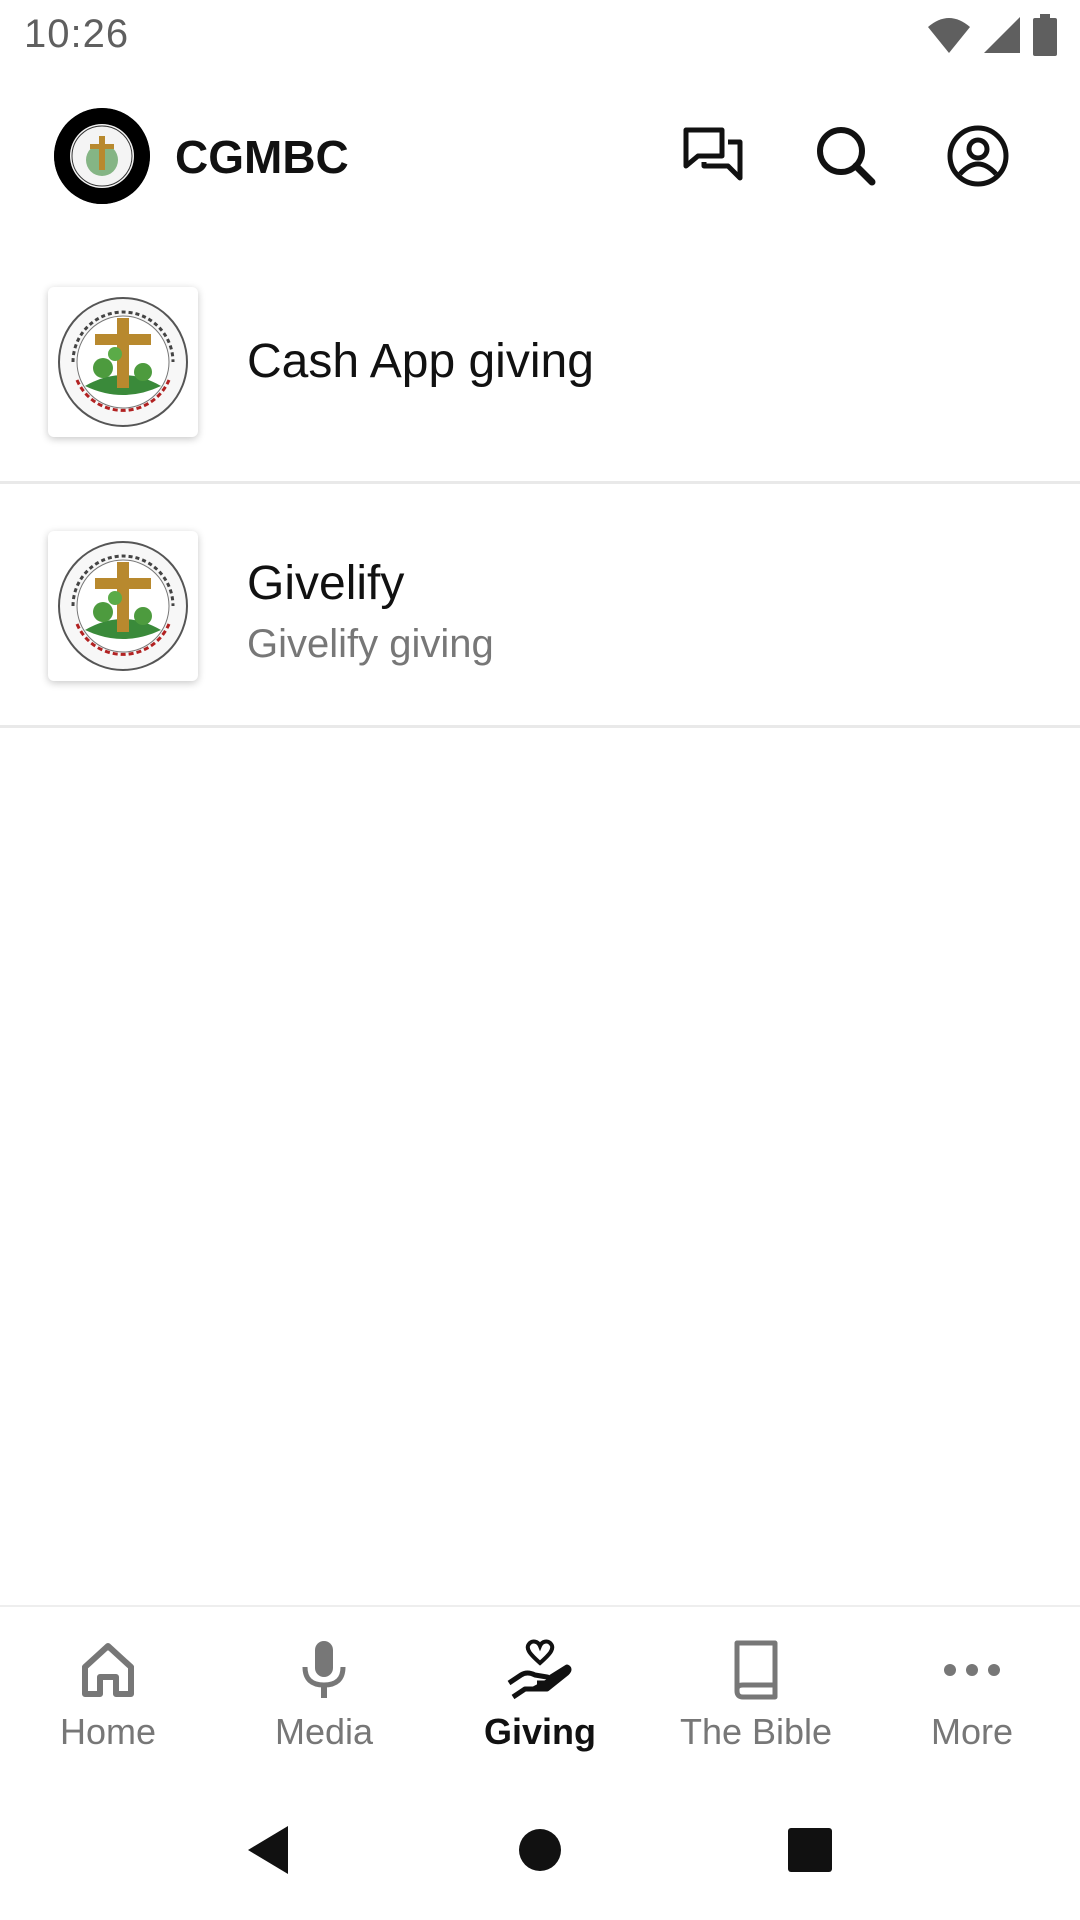  I want to click on list-item-title: Givelify, so click(326, 583).